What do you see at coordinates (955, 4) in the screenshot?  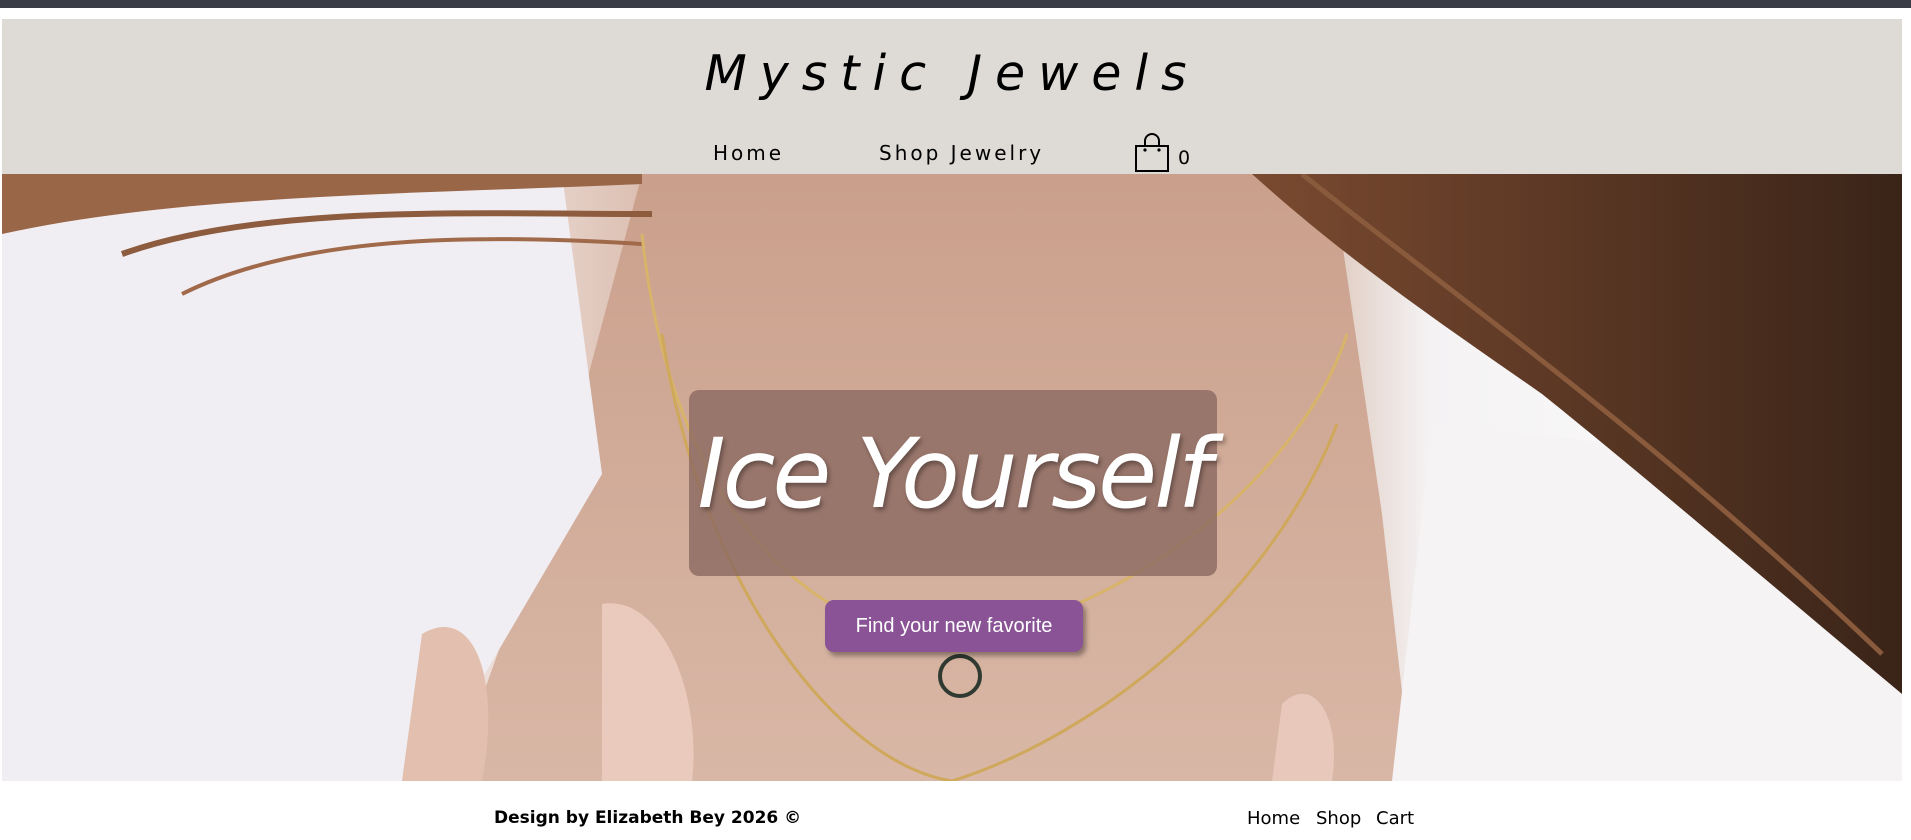 I see `window-top-strip` at bounding box center [955, 4].